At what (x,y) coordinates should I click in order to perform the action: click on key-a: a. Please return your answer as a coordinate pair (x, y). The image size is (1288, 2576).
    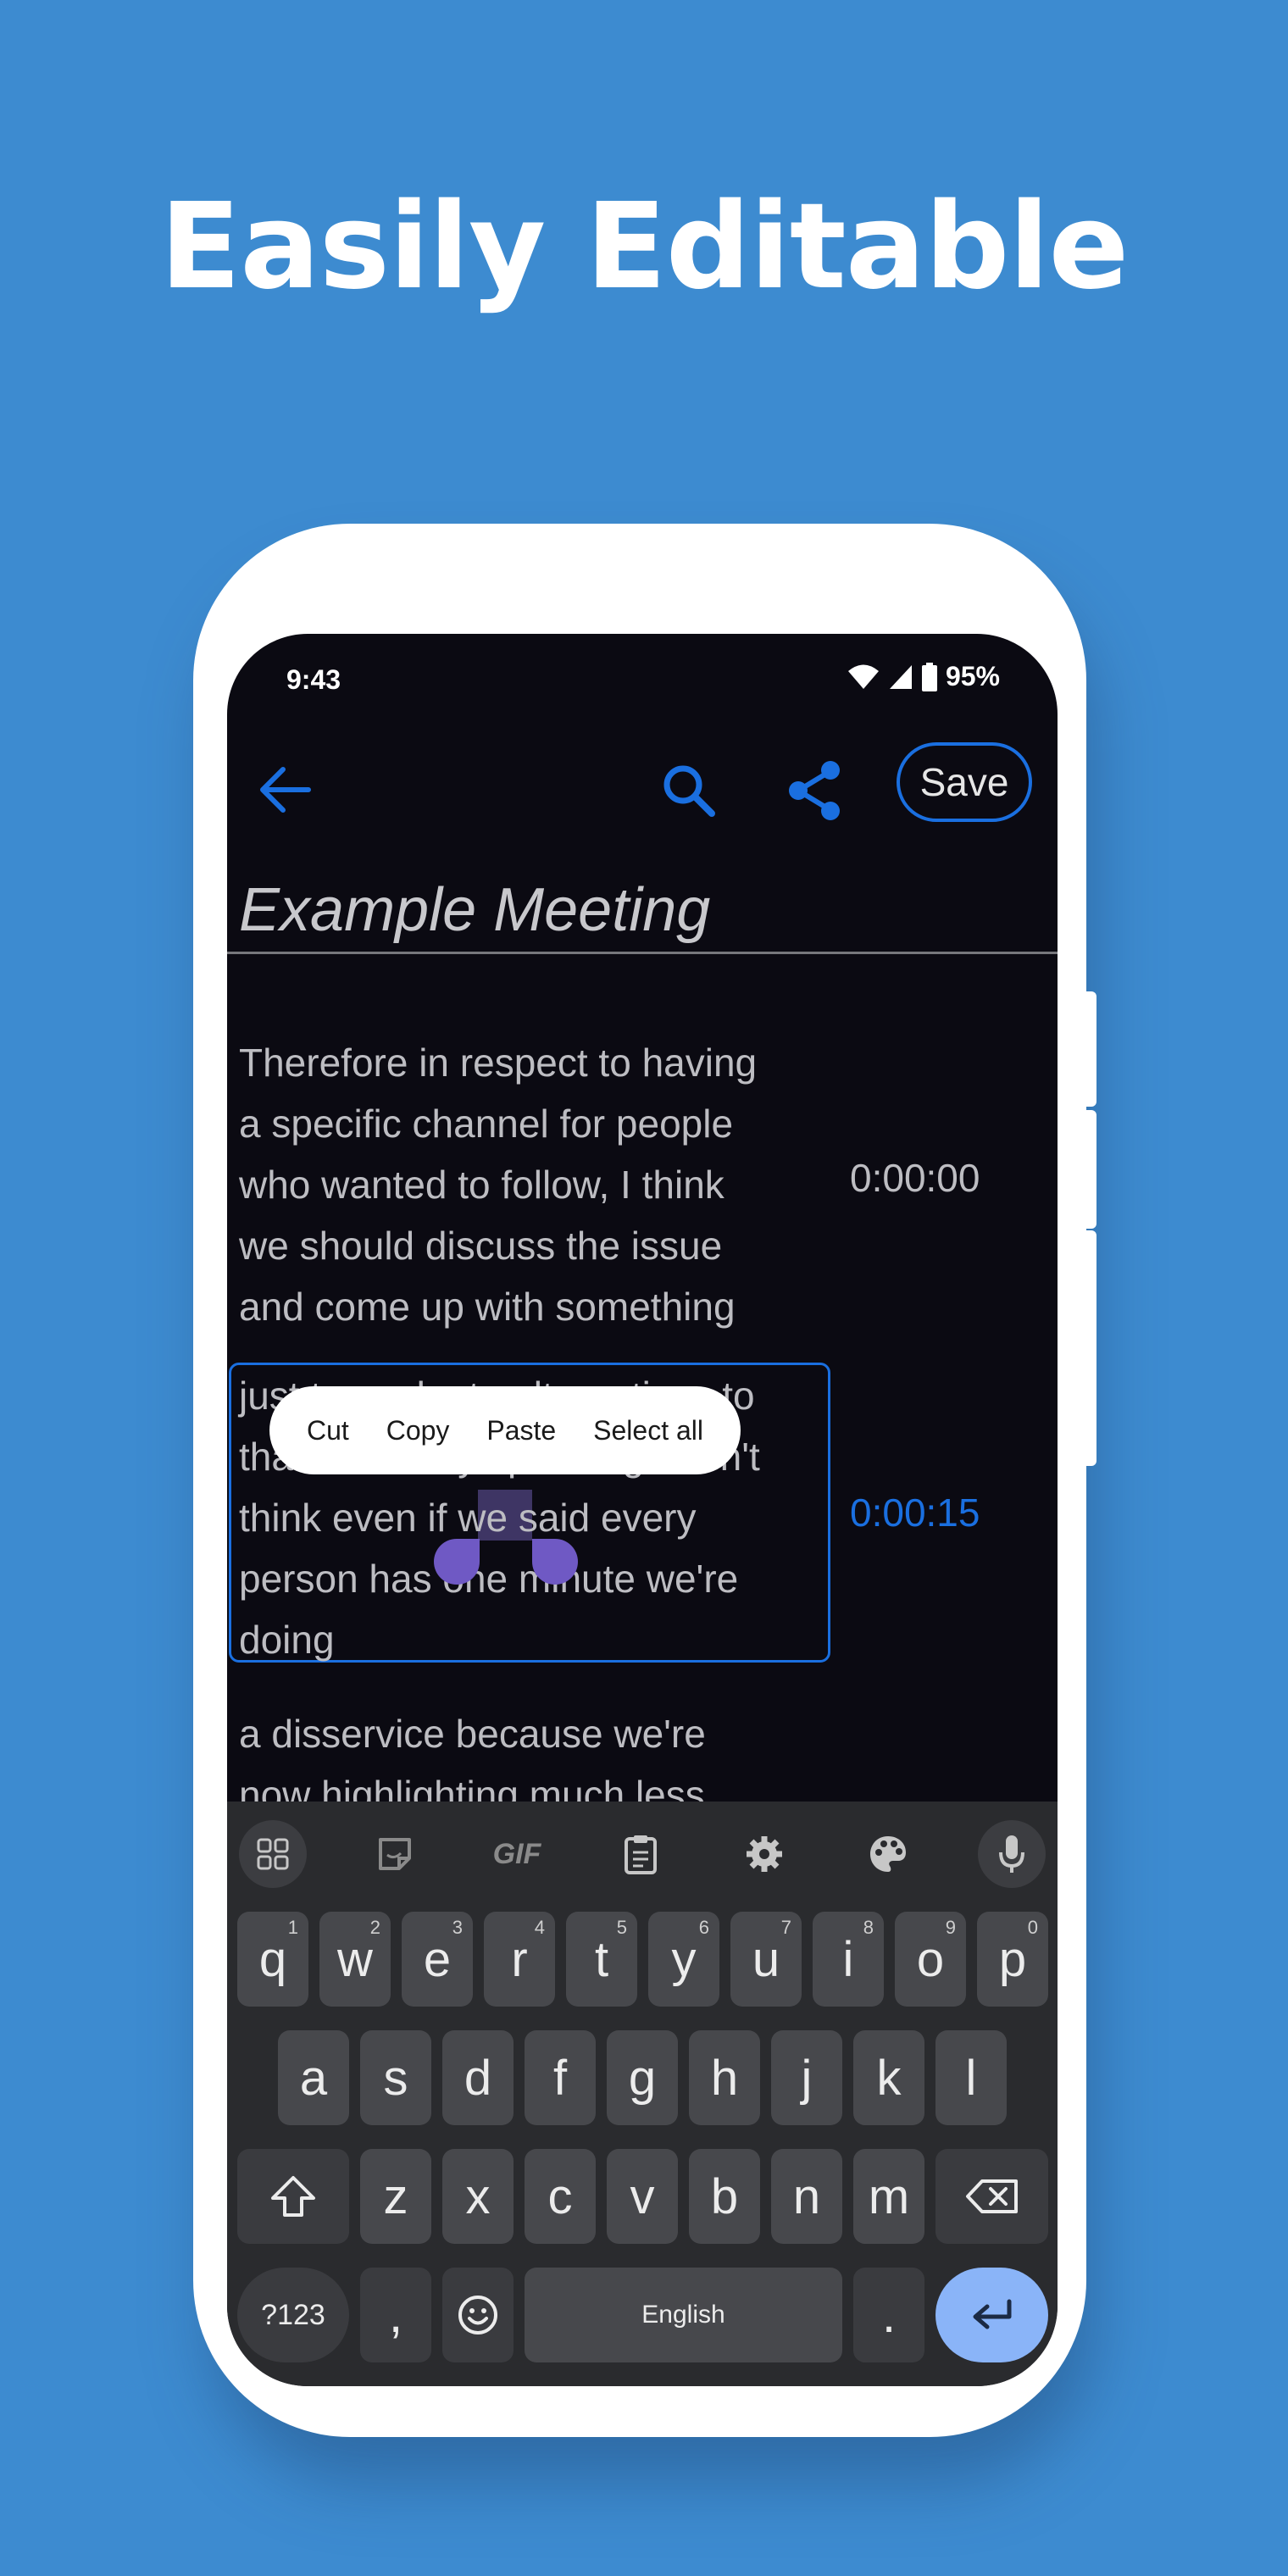
    Looking at the image, I should click on (313, 2077).